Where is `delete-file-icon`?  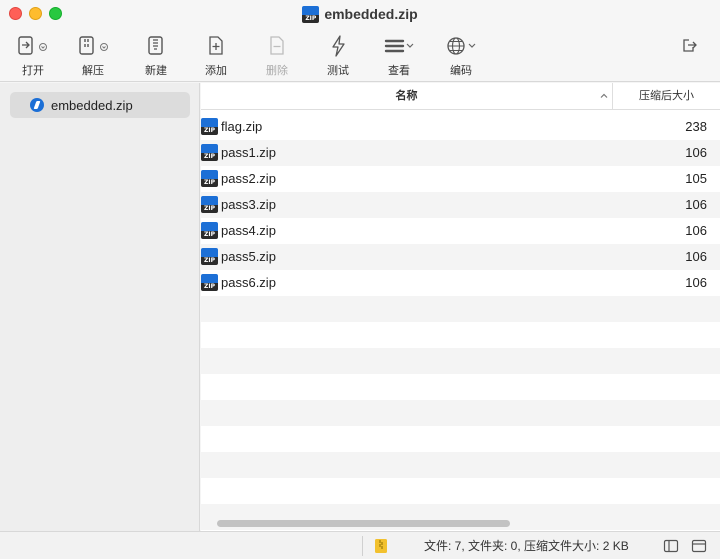 delete-file-icon is located at coordinates (277, 46).